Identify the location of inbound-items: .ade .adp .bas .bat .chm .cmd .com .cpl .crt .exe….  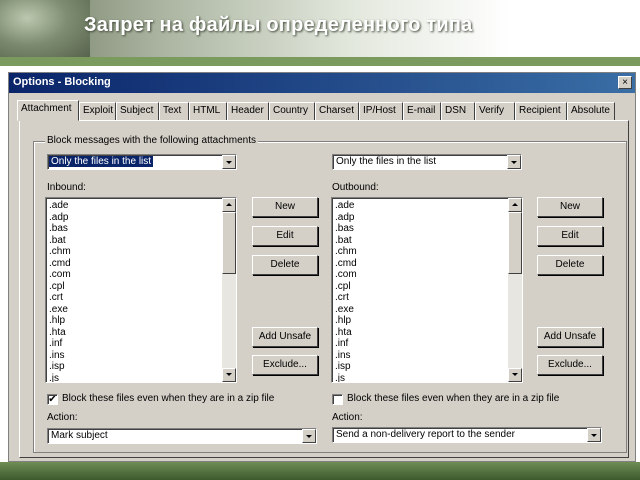
(135, 291).